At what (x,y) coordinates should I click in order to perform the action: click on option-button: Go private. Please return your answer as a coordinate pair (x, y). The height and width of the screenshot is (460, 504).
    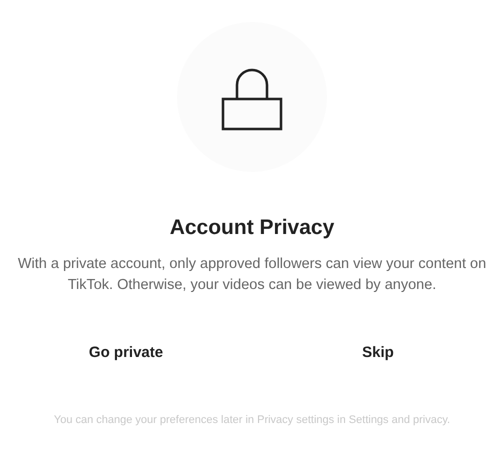
    Looking at the image, I should click on (126, 353).